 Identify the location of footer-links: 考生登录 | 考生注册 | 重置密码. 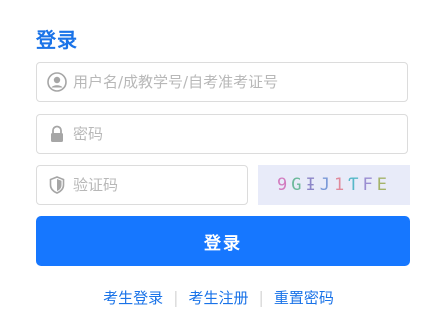
(214, 297).